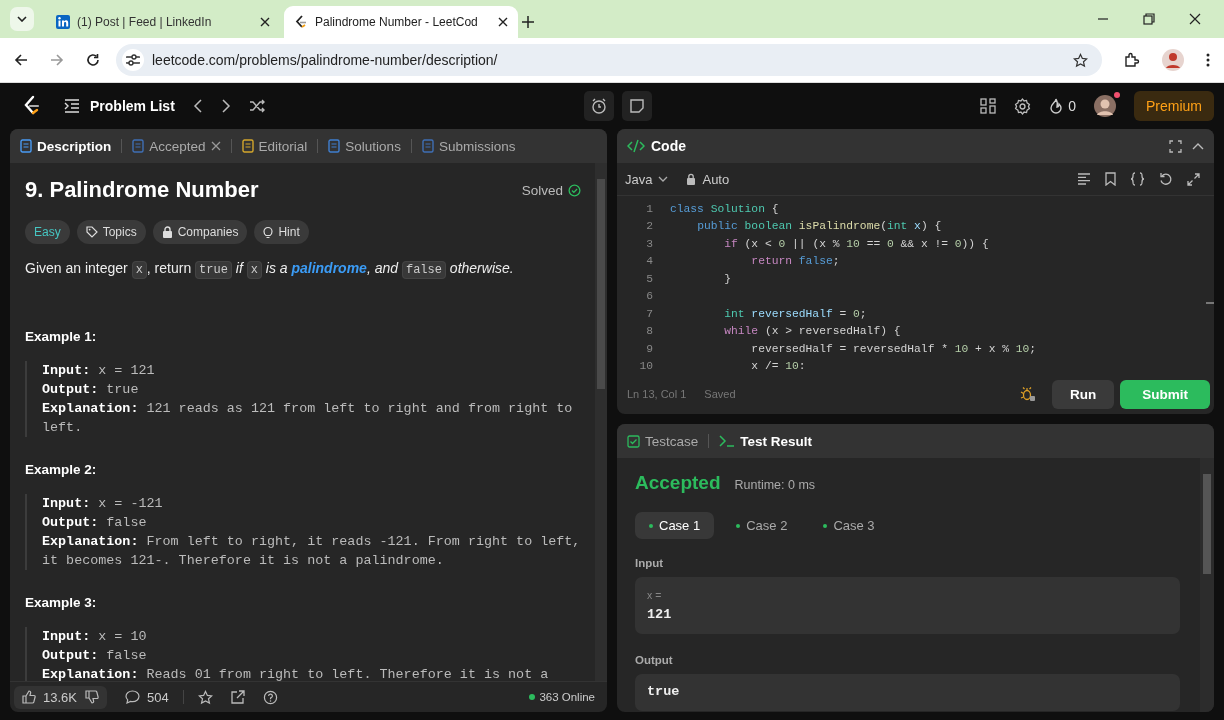 This screenshot has width=1224, height=720. I want to click on share-icon, so click(237, 697).